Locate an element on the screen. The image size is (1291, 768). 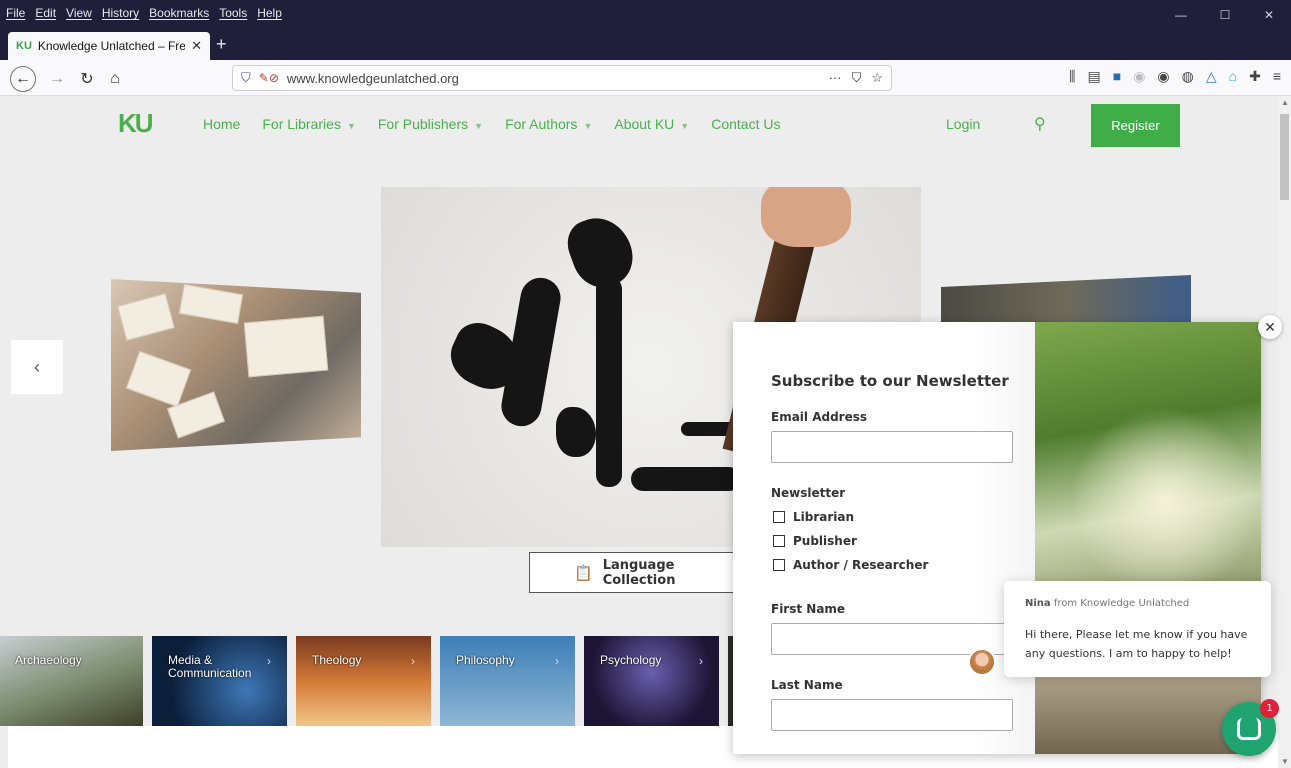
page-scrollbar: ▲ ▼ is located at coordinates (1284, 432).